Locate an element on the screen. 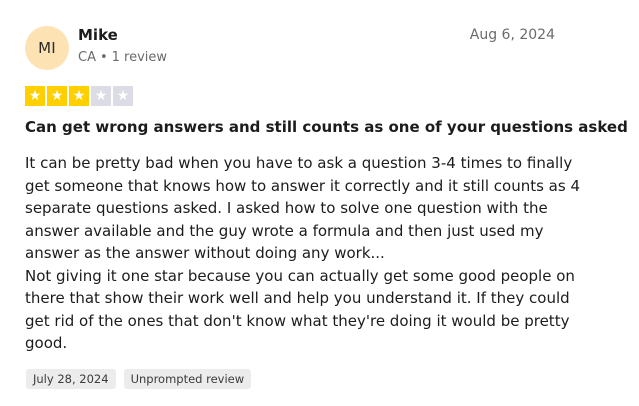 The width and height of the screenshot is (639, 406). review-date: Aug 6, 2024 is located at coordinates (512, 35).